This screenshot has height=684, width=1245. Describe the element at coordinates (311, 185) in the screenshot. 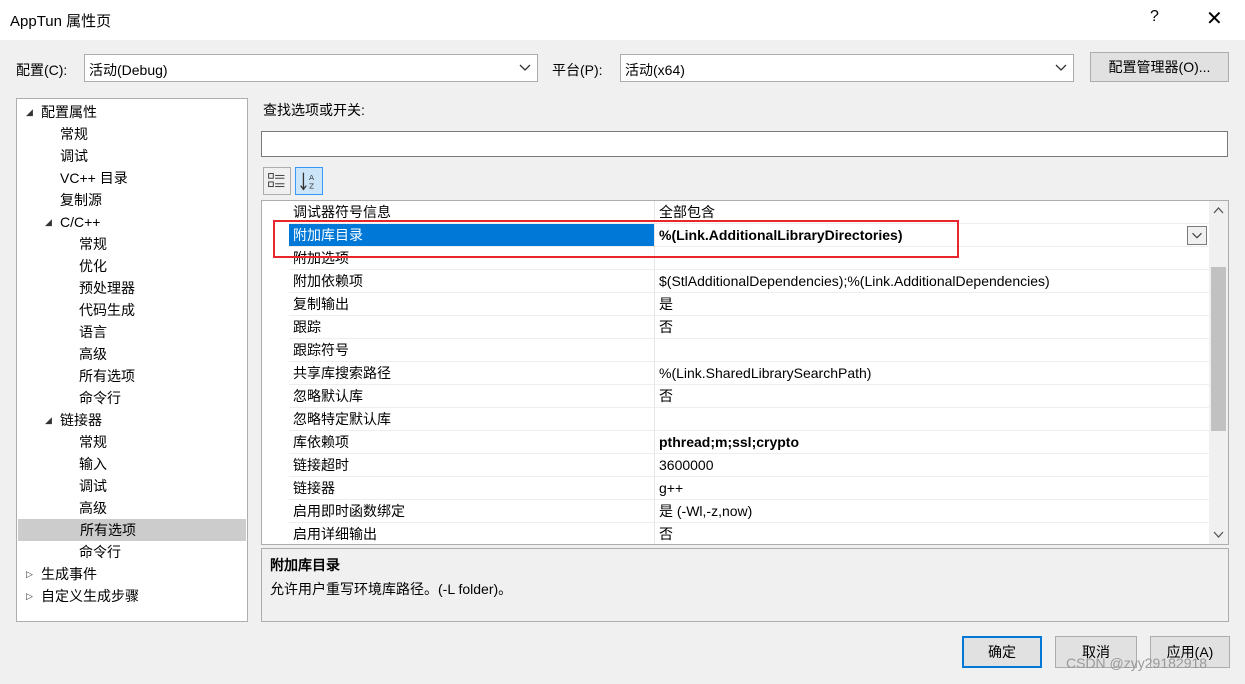

I see `svg-text: Z` at that location.